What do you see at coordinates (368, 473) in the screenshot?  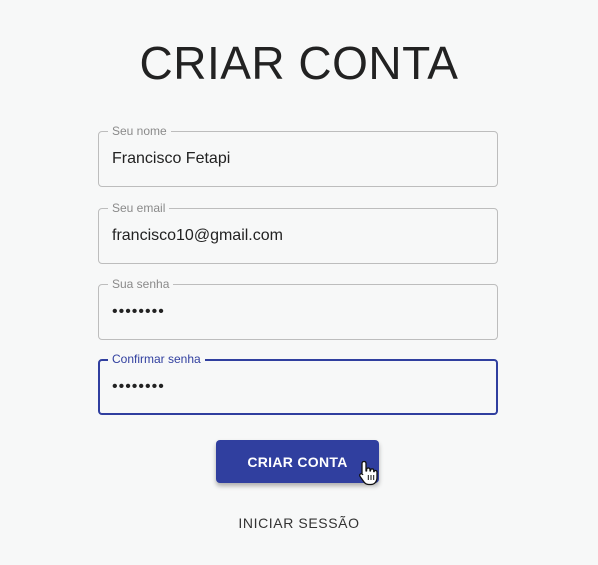 I see `hand-pointer-icon` at bounding box center [368, 473].